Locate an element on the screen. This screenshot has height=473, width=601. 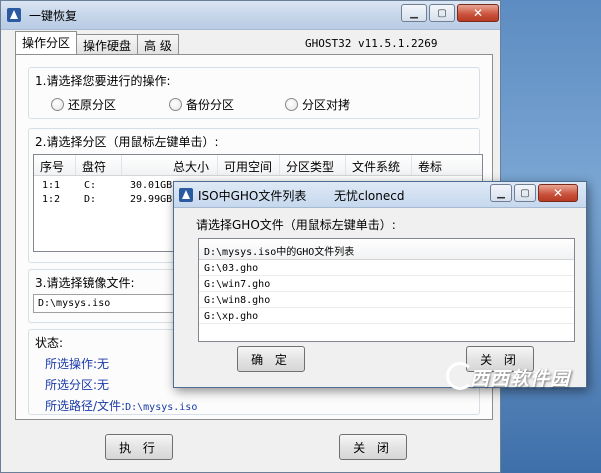
main-titlebar: 一键恢复 ▁ ▢ ✕ is located at coordinates (250, 15).